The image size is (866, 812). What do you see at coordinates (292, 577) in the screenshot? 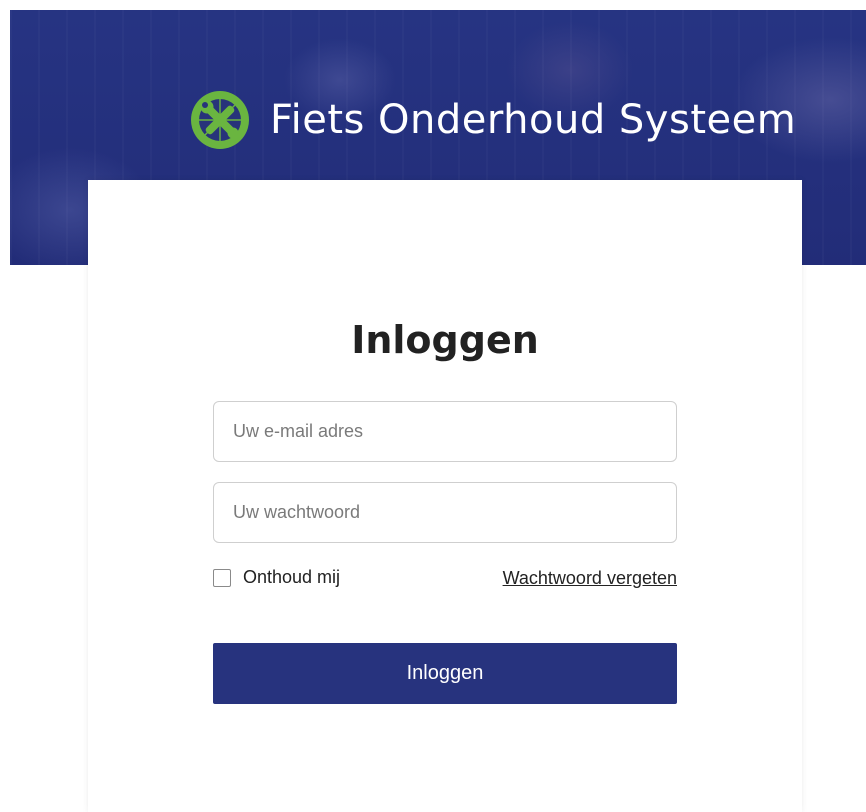
I see `remember-me-label: Onthoud mij` at bounding box center [292, 577].